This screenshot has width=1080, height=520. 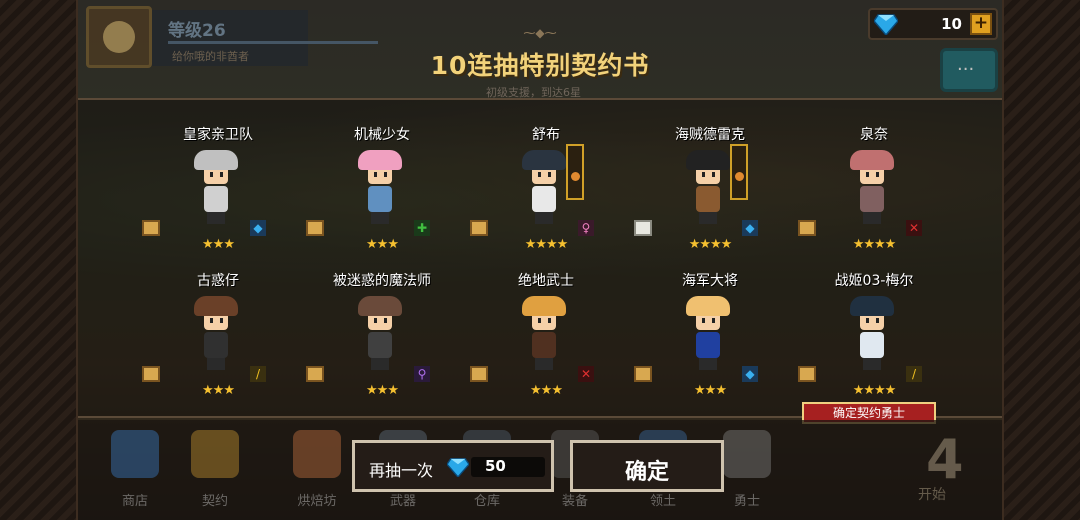 I want to click on menu-item: 契约, so click(x=215, y=469).